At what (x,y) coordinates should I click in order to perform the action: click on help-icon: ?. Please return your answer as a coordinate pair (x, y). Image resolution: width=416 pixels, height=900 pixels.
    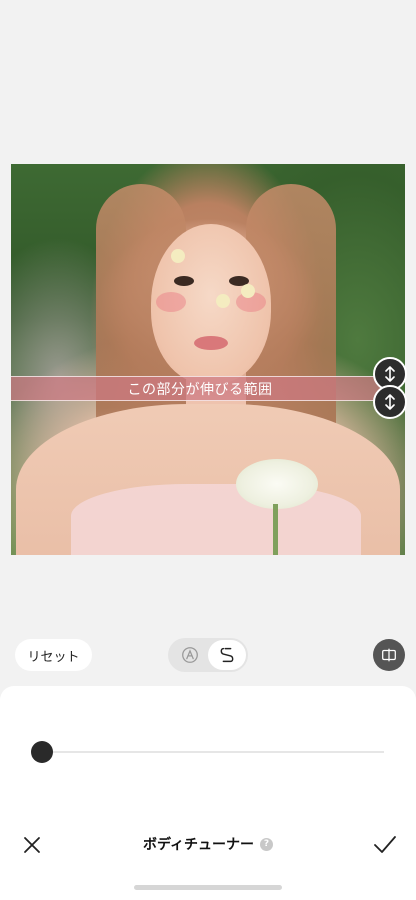
    Looking at the image, I should click on (267, 844).